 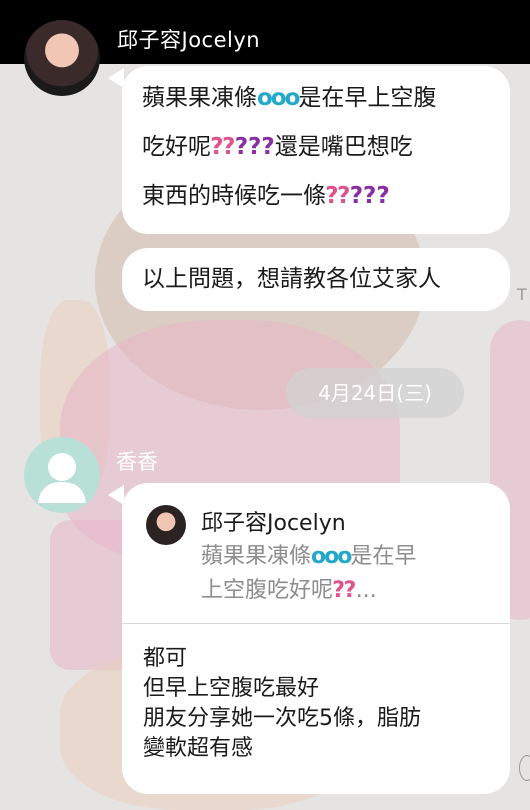 I want to click on message-line: 蘋果果凍條ooo是在早上空腹, so click(x=326, y=98).